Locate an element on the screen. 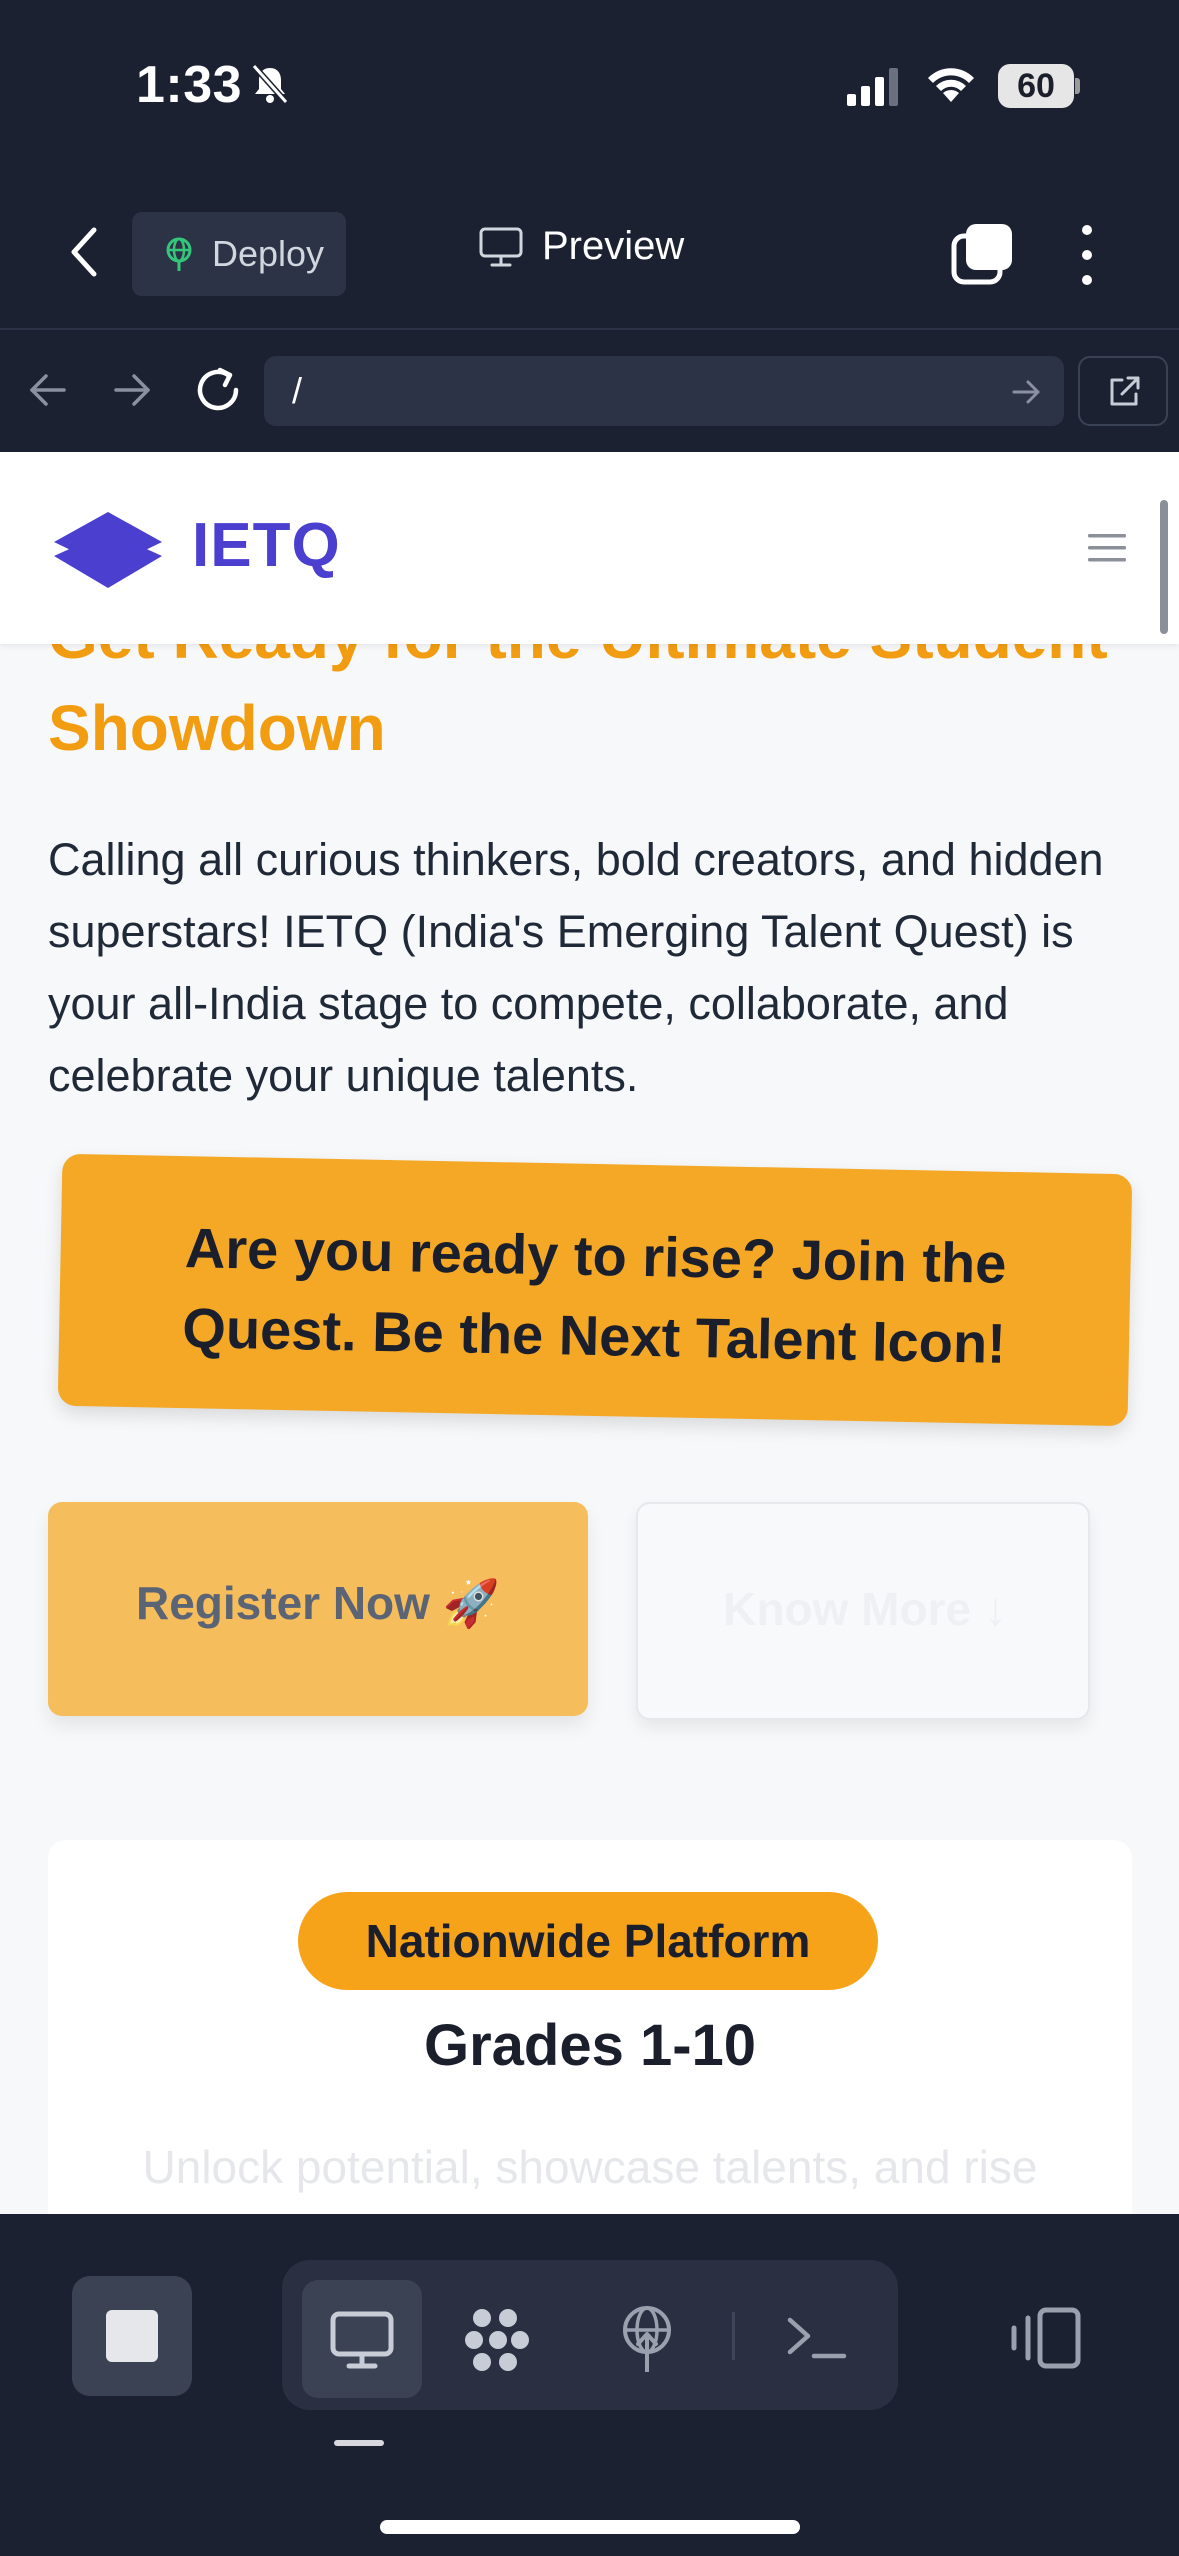 The width and height of the screenshot is (1179, 2556). desktop-icon is located at coordinates (362, 2339).